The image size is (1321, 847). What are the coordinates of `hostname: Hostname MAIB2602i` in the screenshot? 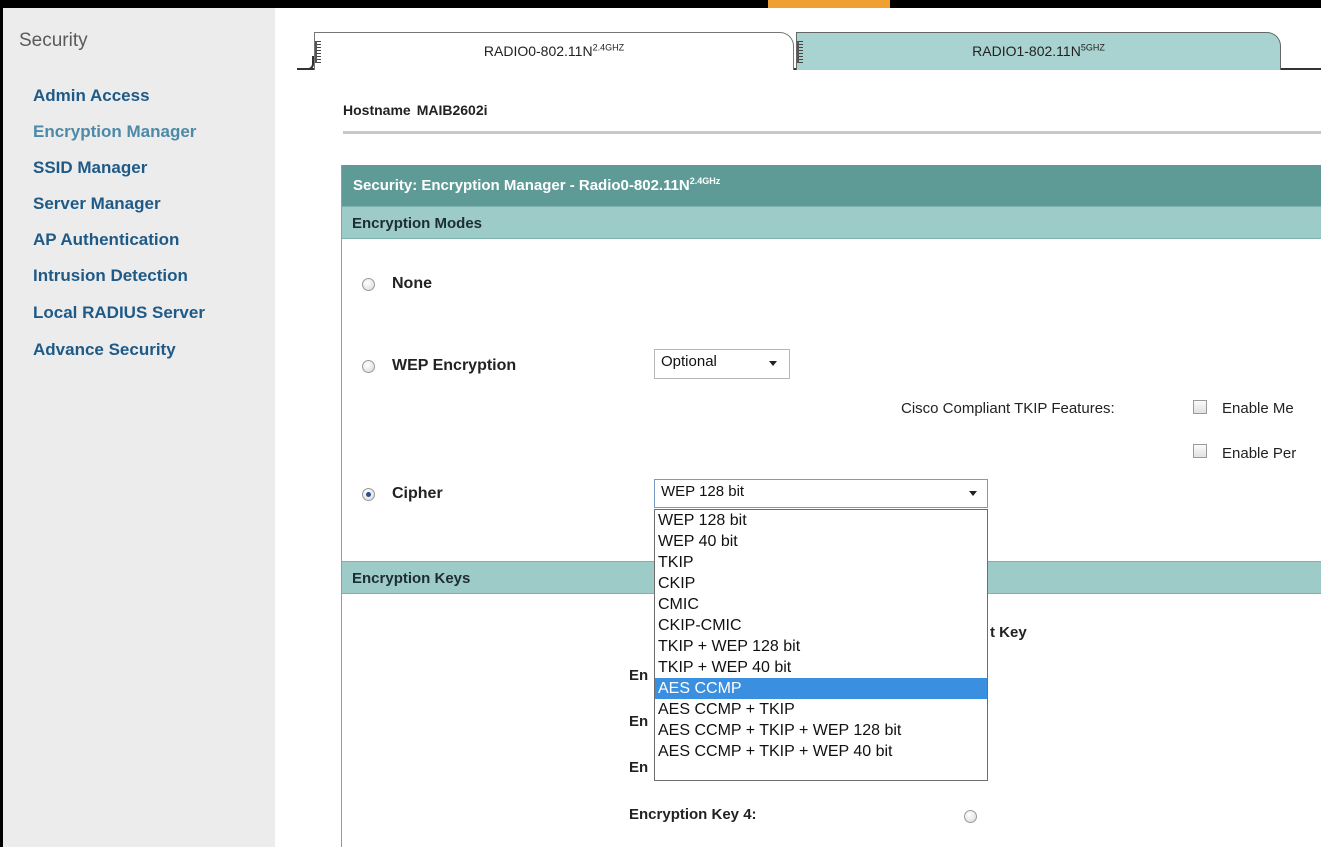 It's located at (415, 110).